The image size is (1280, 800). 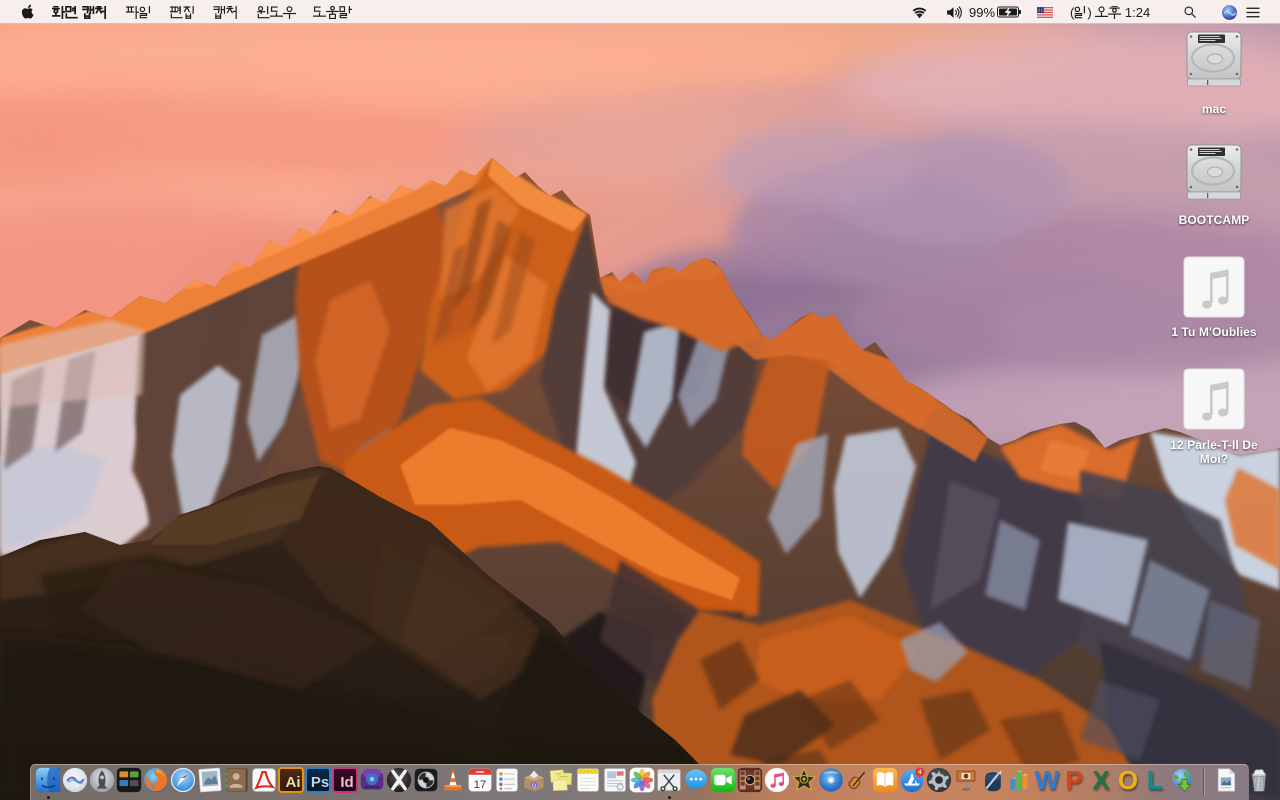 What do you see at coordinates (534, 786) in the screenshot?
I see `svg-text: Q` at bounding box center [534, 786].